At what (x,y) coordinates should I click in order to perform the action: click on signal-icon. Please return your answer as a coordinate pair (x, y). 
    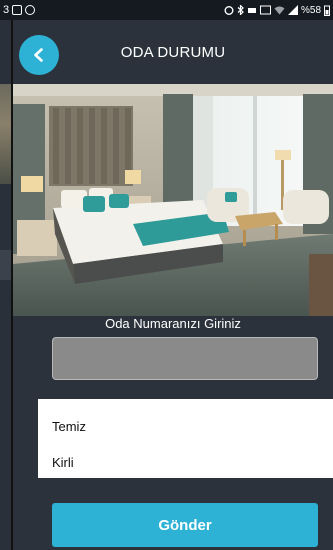
    Looking at the image, I should click on (292, 10).